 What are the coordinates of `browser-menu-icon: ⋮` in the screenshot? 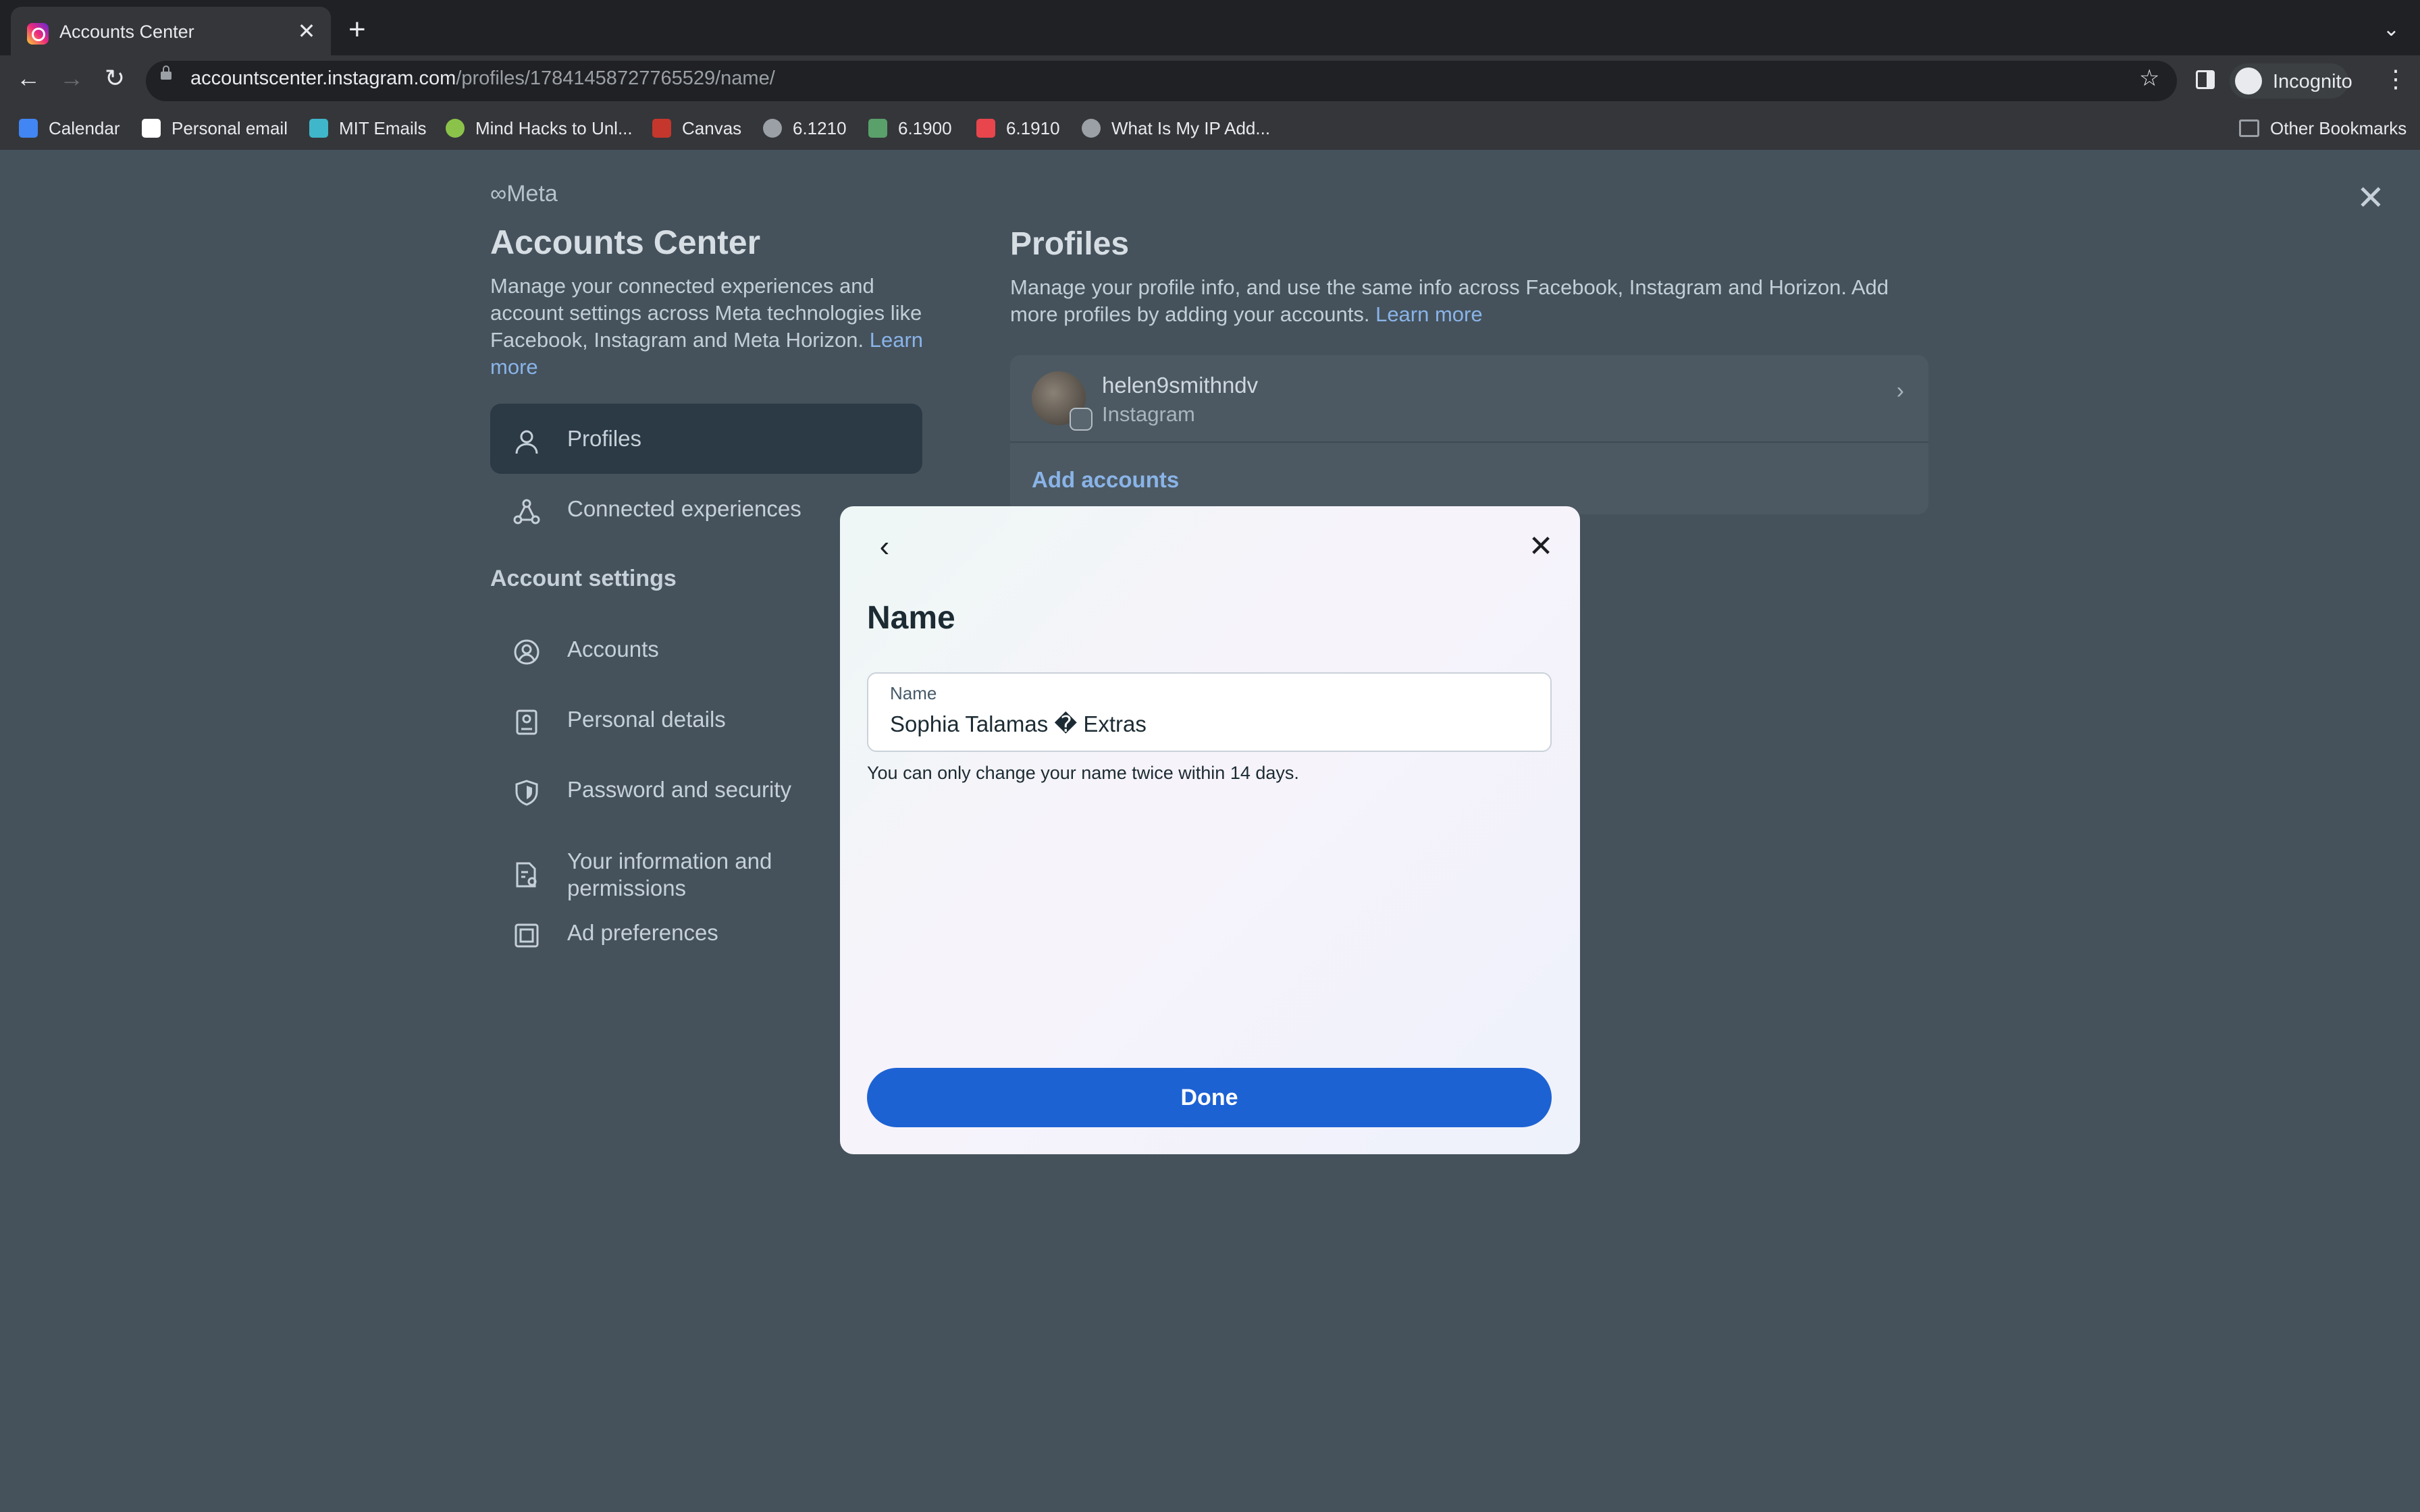 It's located at (2396, 79).